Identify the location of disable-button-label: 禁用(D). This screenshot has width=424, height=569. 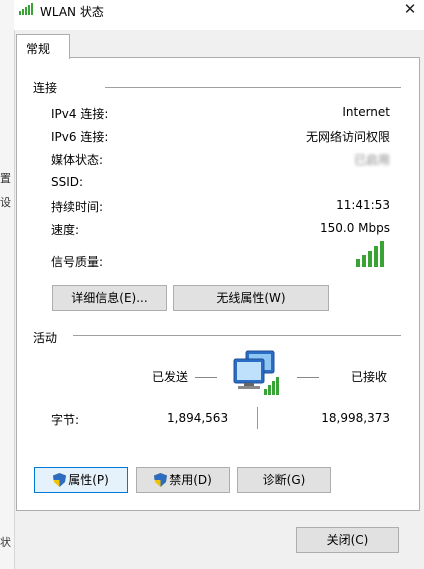
(190, 480).